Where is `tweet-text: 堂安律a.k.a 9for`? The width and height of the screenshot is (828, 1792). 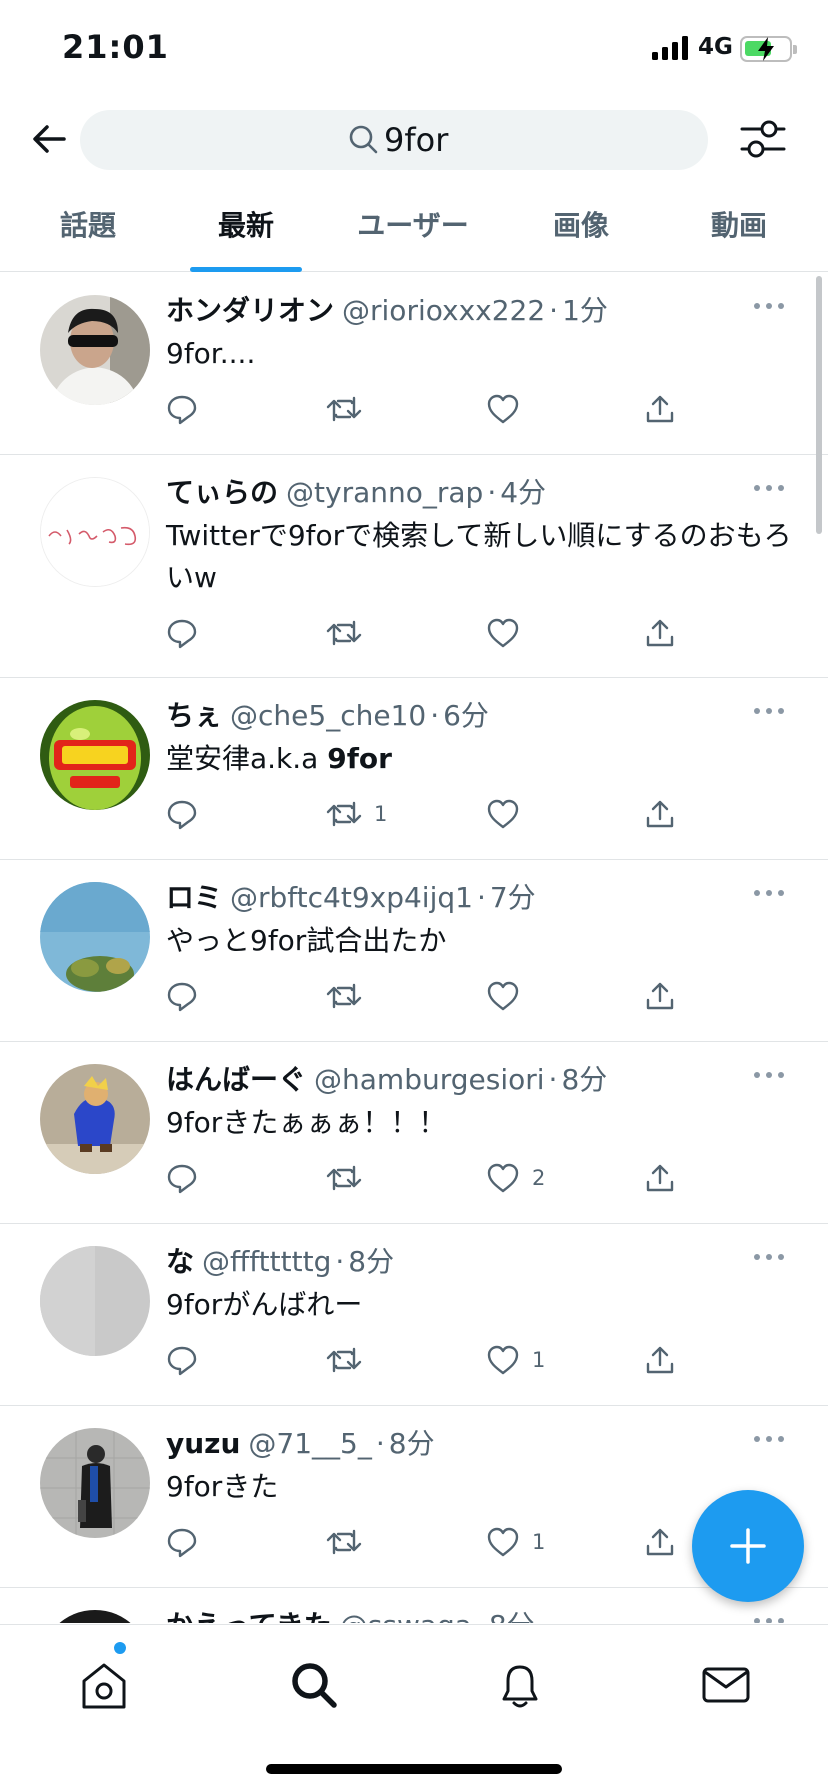
tweet-text: 堂安律a.k.a 9for is located at coordinates (279, 758).